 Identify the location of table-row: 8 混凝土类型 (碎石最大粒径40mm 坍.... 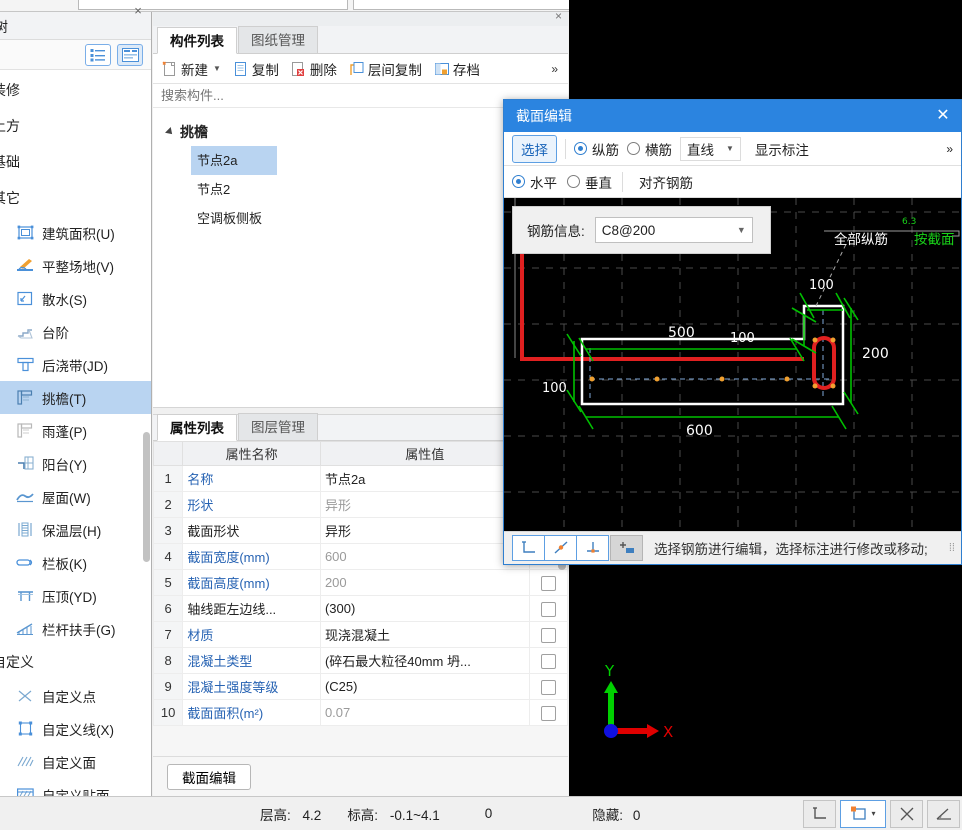
(360, 660).